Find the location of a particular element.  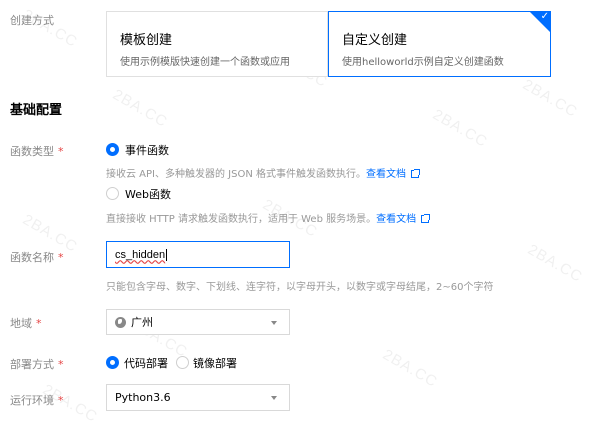

check-icon: ✓ is located at coordinates (544, 16).